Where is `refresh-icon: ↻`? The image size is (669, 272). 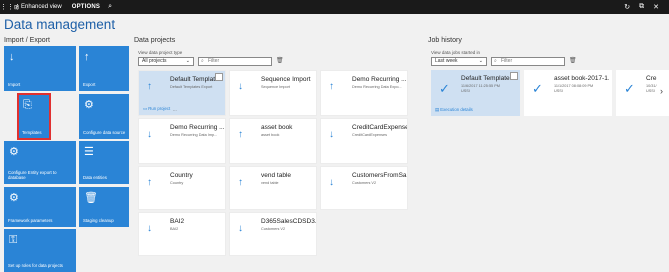
refresh-icon: ↻ is located at coordinates (627, 7).